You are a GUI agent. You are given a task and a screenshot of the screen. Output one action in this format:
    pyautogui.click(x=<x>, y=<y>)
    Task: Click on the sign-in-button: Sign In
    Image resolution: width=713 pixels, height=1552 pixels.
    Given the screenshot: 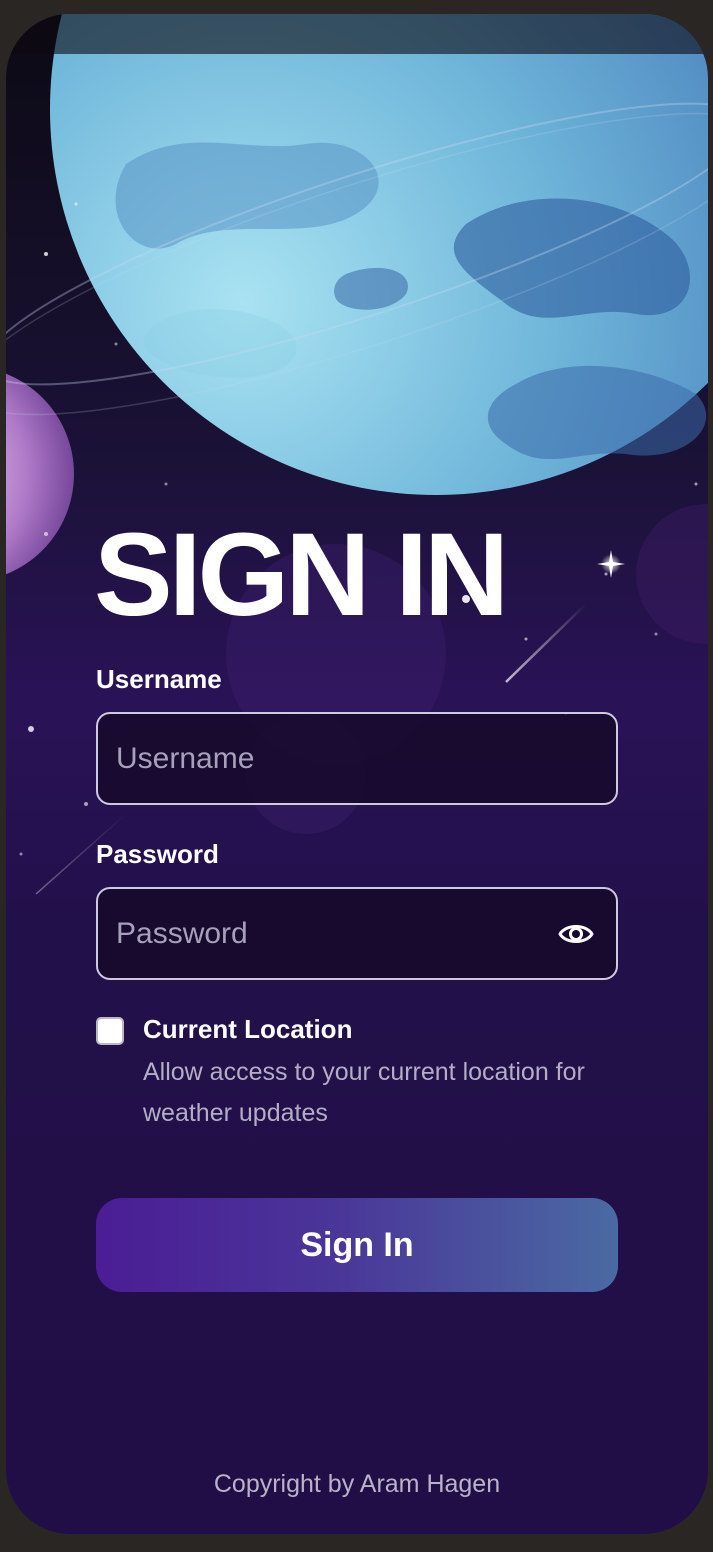 What is the action you would take?
    pyautogui.click(x=357, y=1245)
    